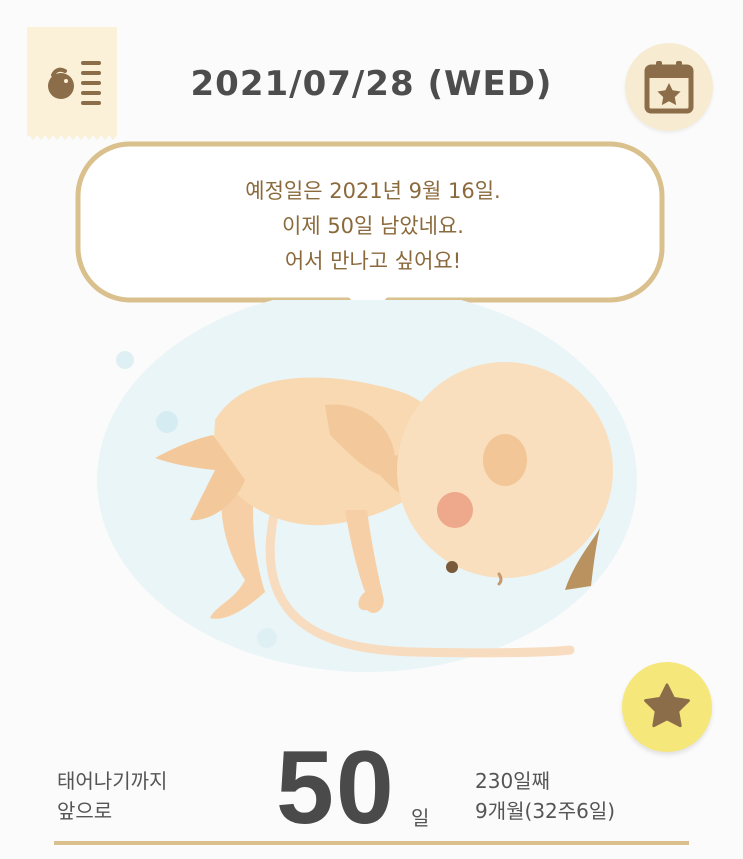  I want to click on days-unit: 일, so click(420, 818).